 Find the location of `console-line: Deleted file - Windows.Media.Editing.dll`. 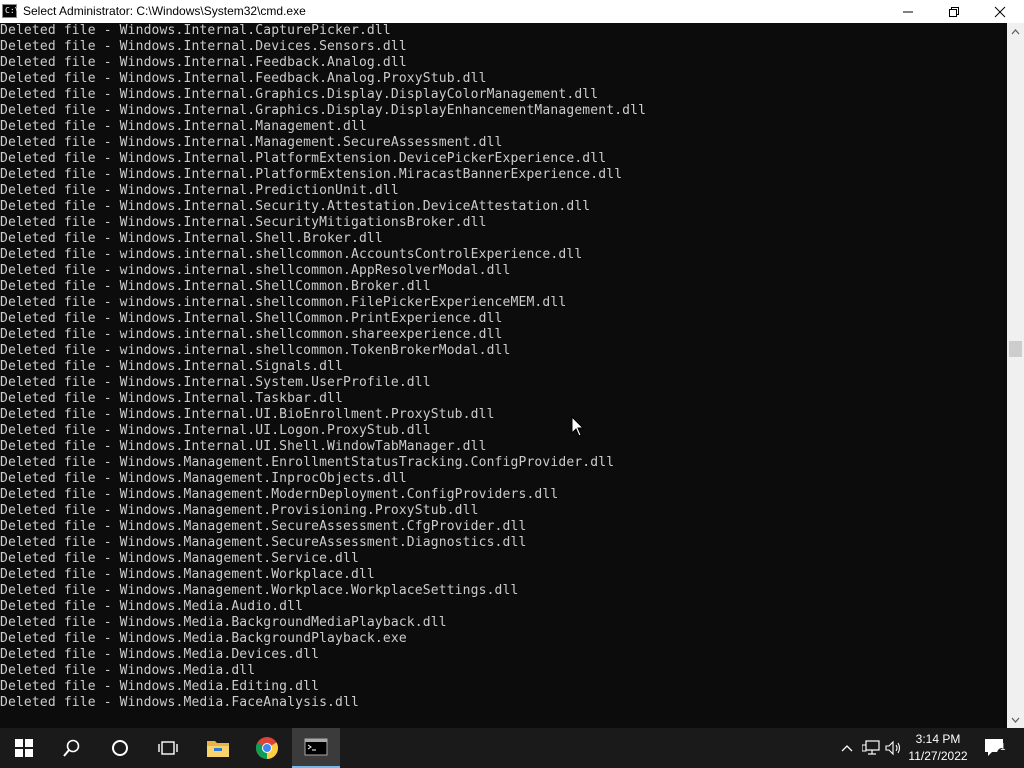

console-line: Deleted file - Windows.Media.Editing.dll is located at coordinates (160, 686).